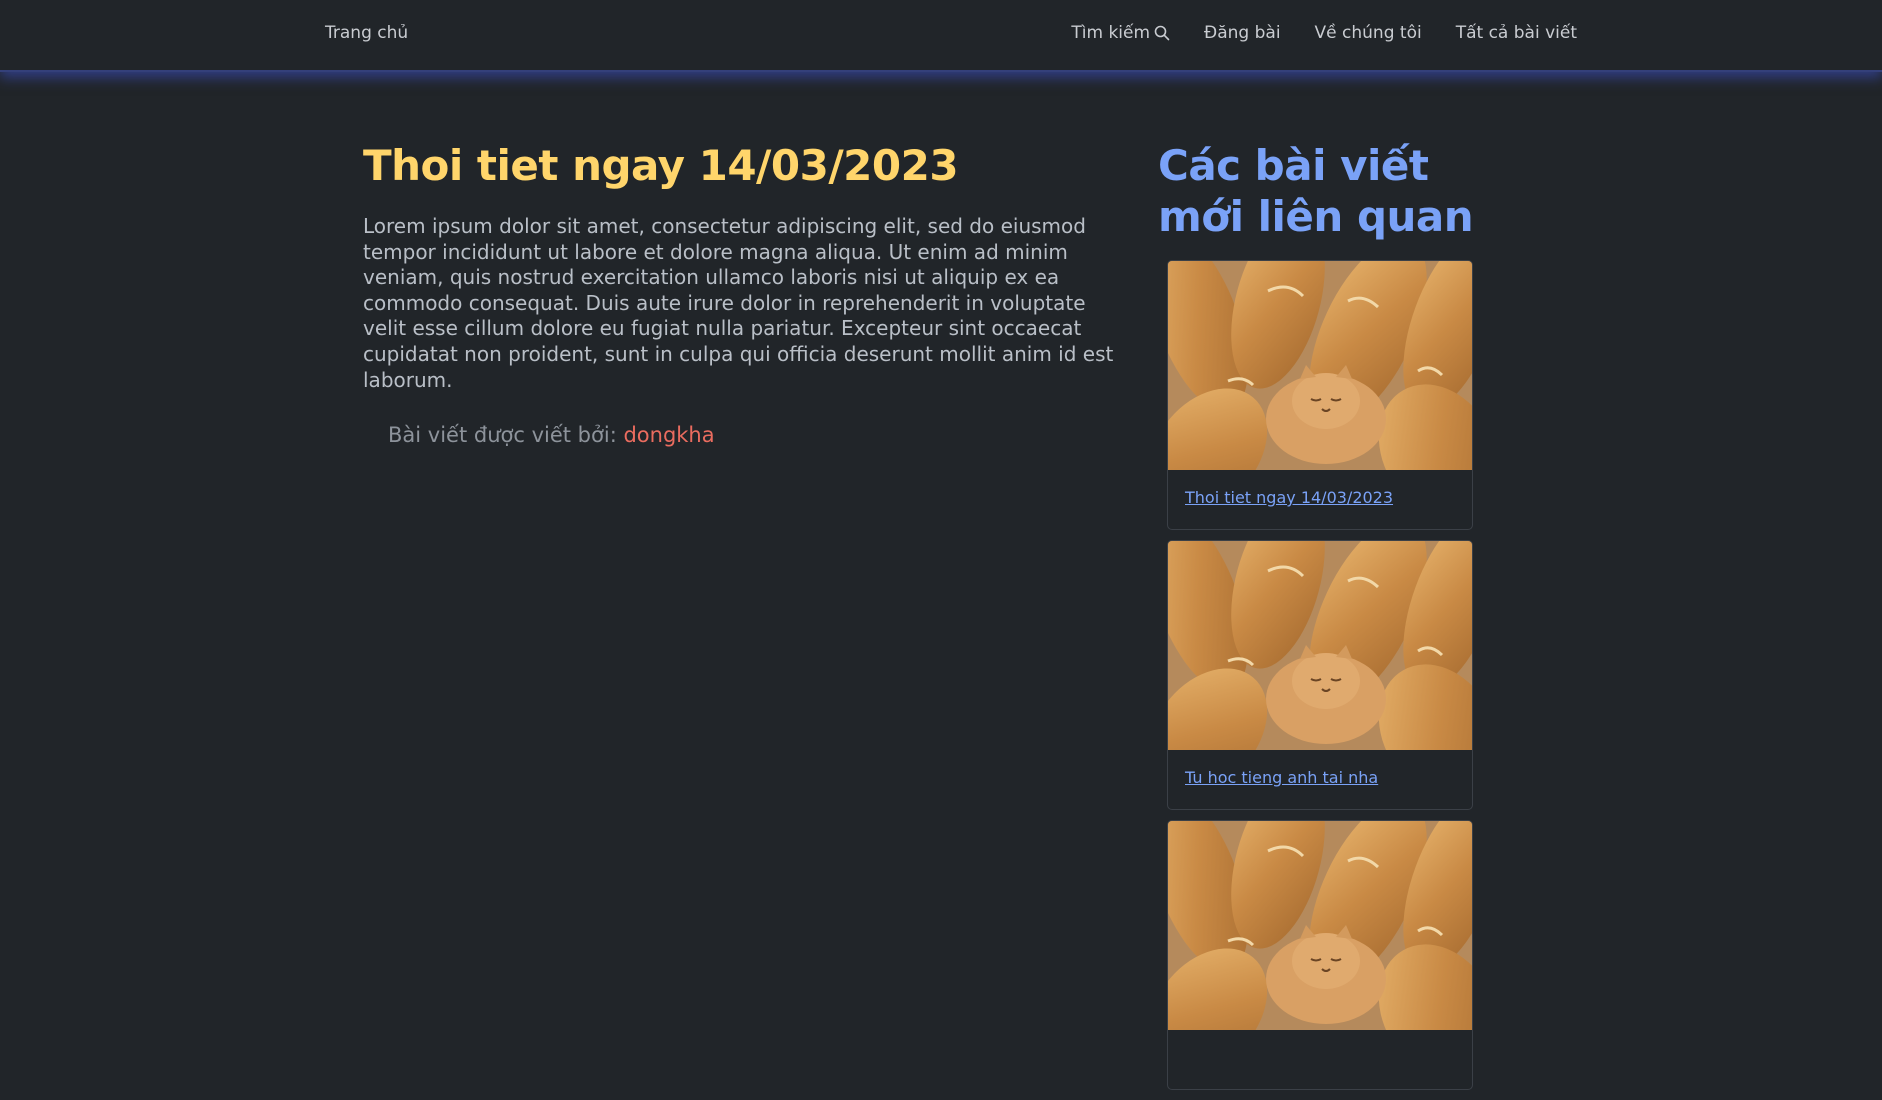 The image size is (1882, 1100). What do you see at coordinates (1281, 777) in the screenshot?
I see `post-title-link: Tu hoc tieng anh tai nha` at bounding box center [1281, 777].